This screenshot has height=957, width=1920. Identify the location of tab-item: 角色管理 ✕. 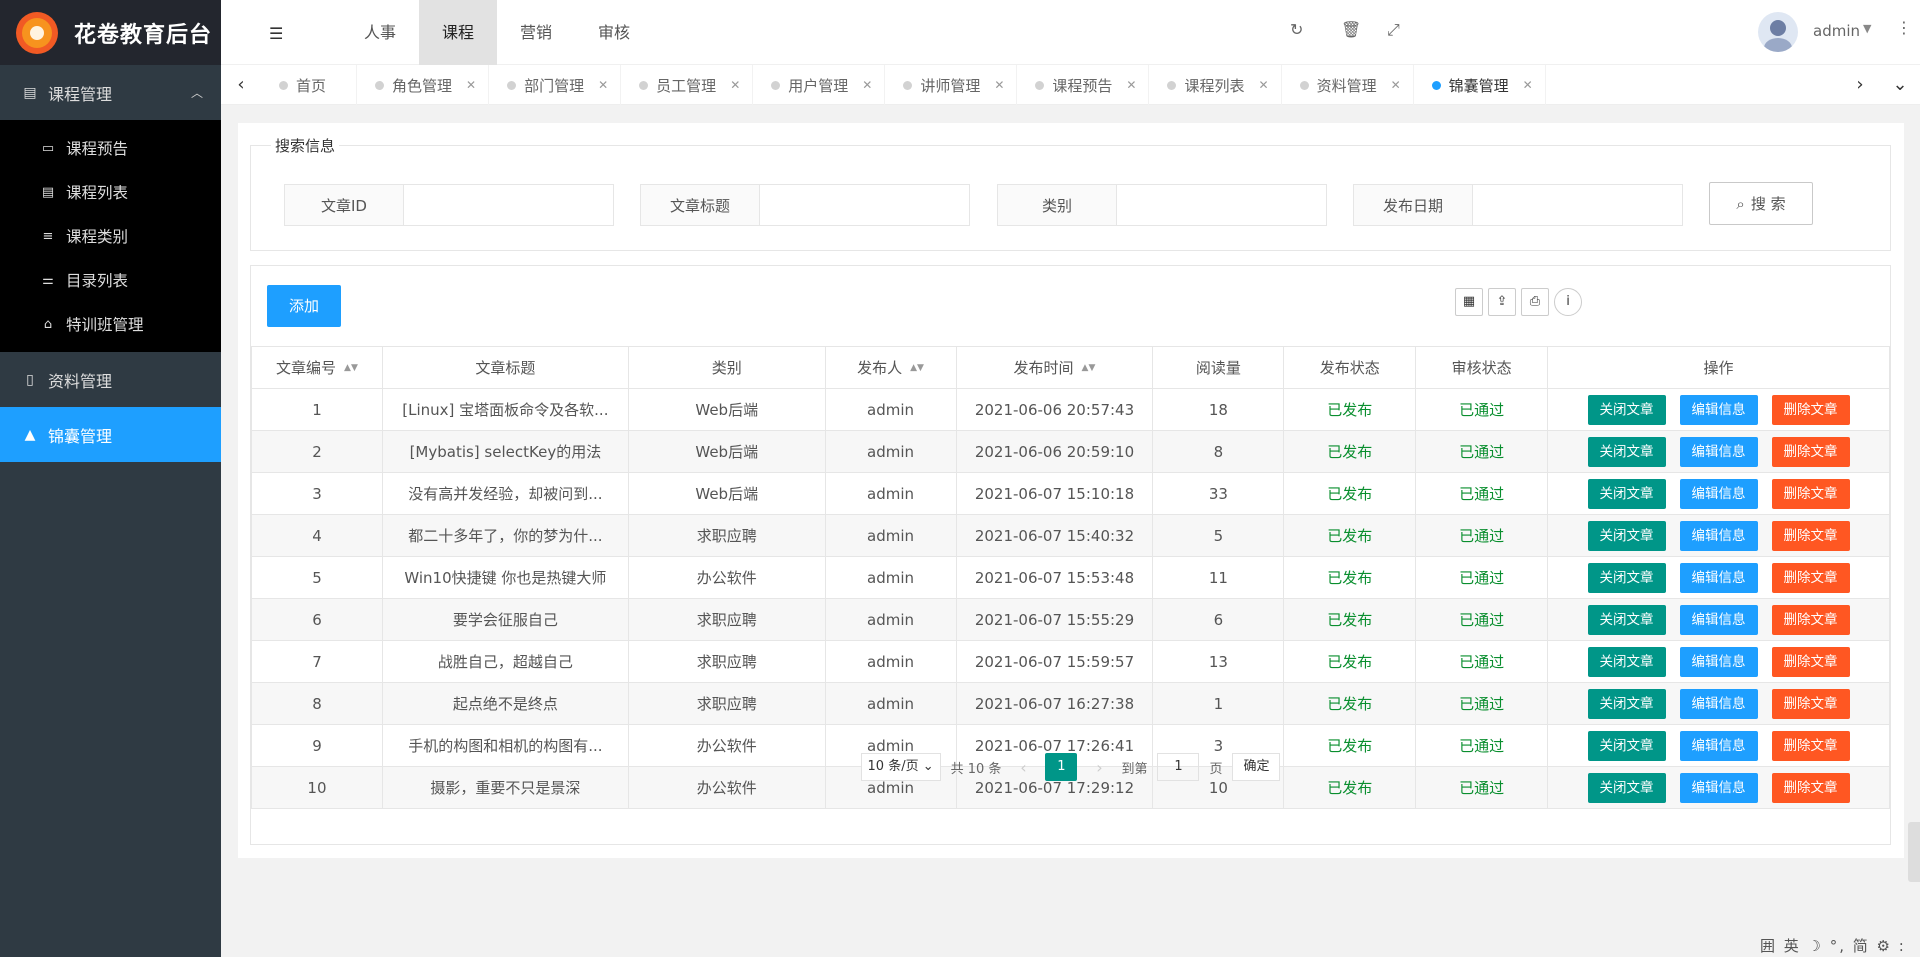
(423, 85).